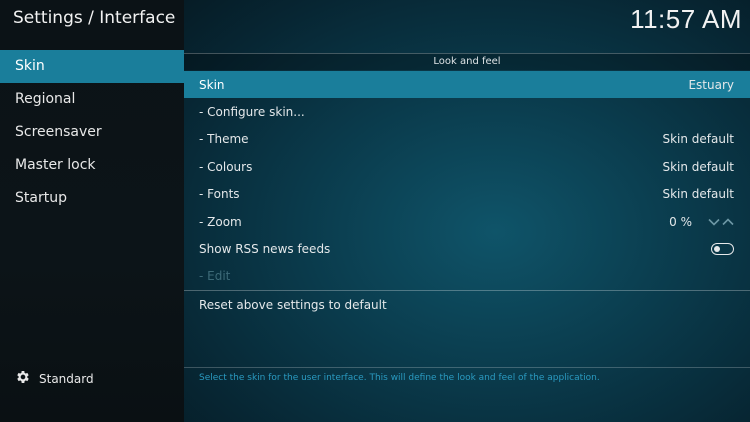 The height and width of the screenshot is (422, 750). I want to click on setting-value: 0 %, so click(680, 221).